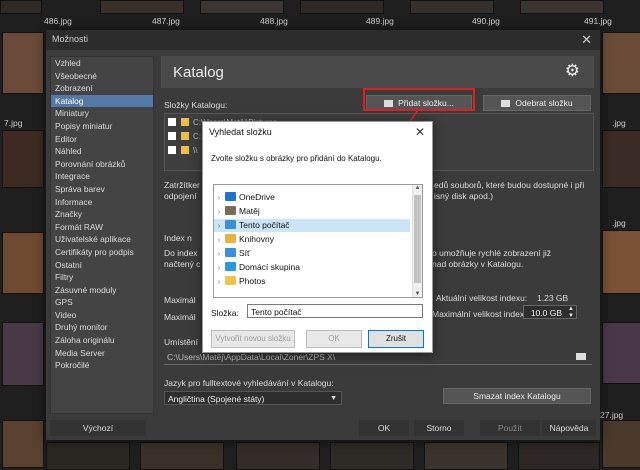  I want to click on computer-icon, so click(230, 224).